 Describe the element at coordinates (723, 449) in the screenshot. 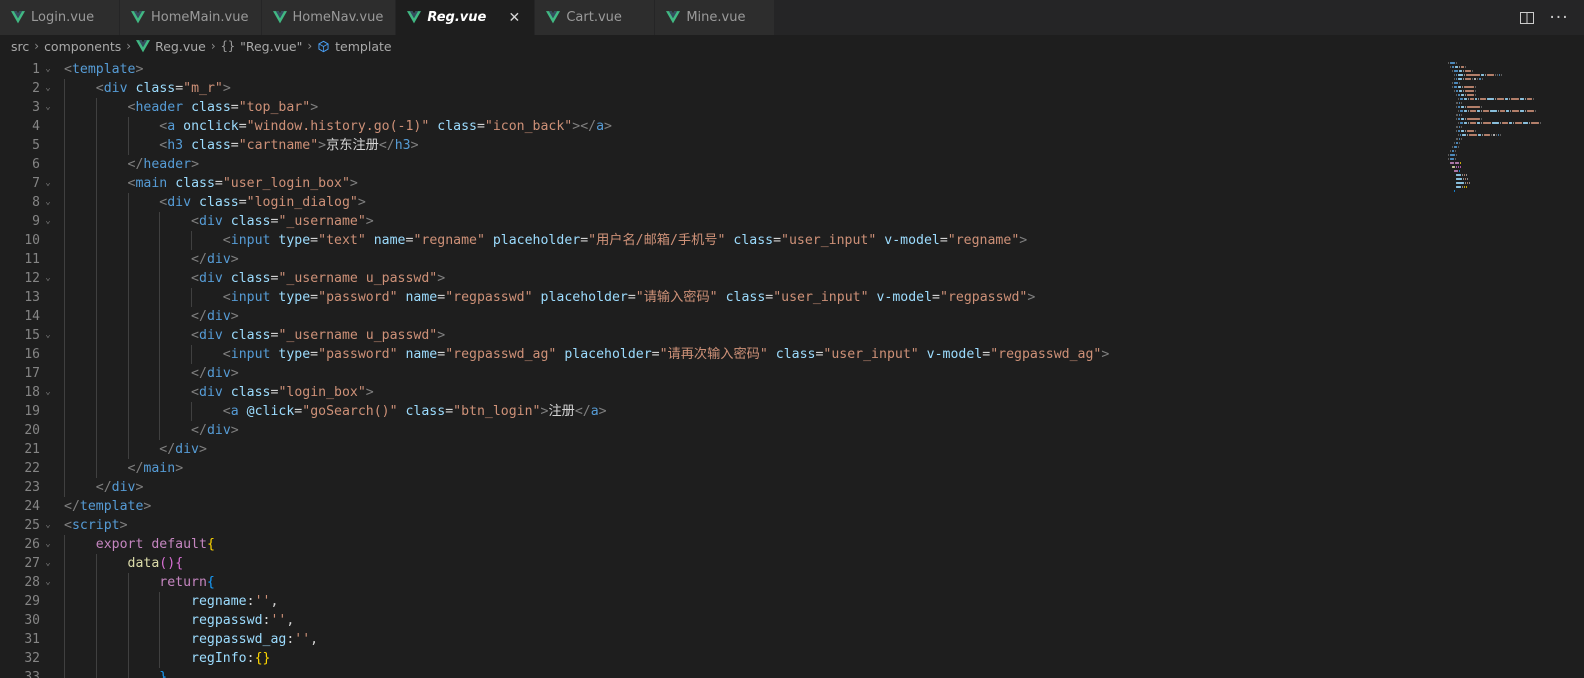

I see `code-line: 21 </div>` at that location.